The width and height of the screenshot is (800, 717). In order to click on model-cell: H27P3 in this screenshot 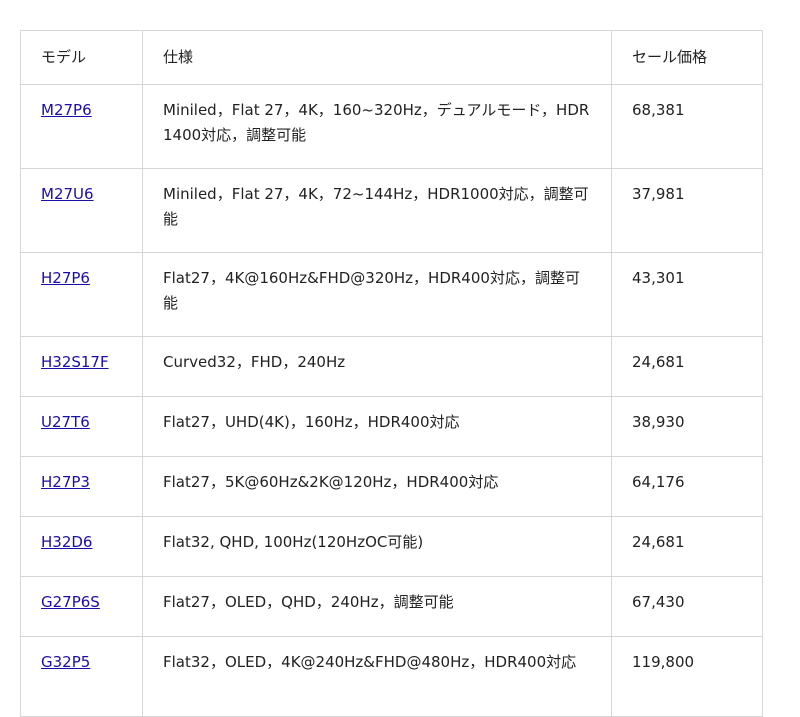, I will do `click(81, 486)`.